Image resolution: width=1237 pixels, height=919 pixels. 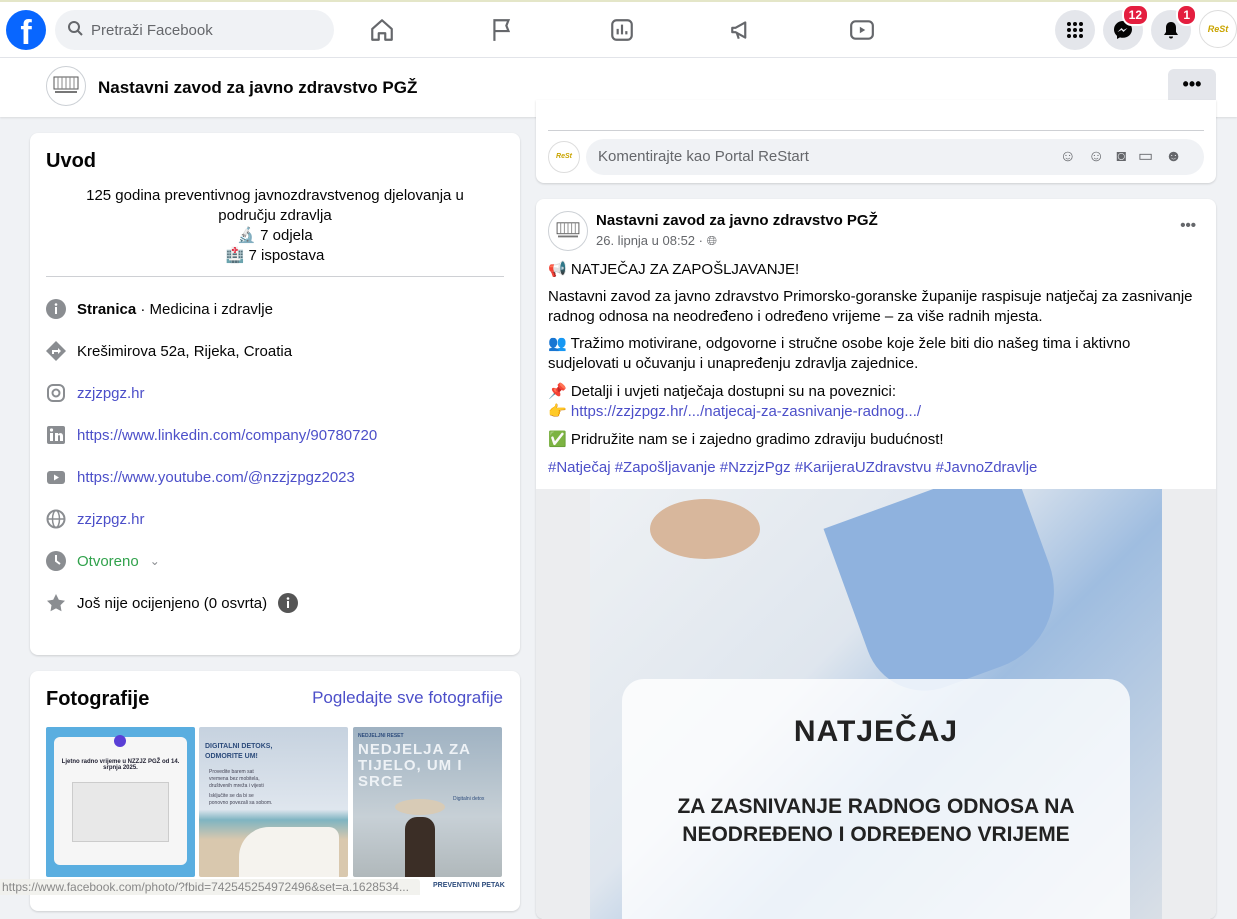 I want to click on emoji-icon: ☺, so click(x=1102, y=156).